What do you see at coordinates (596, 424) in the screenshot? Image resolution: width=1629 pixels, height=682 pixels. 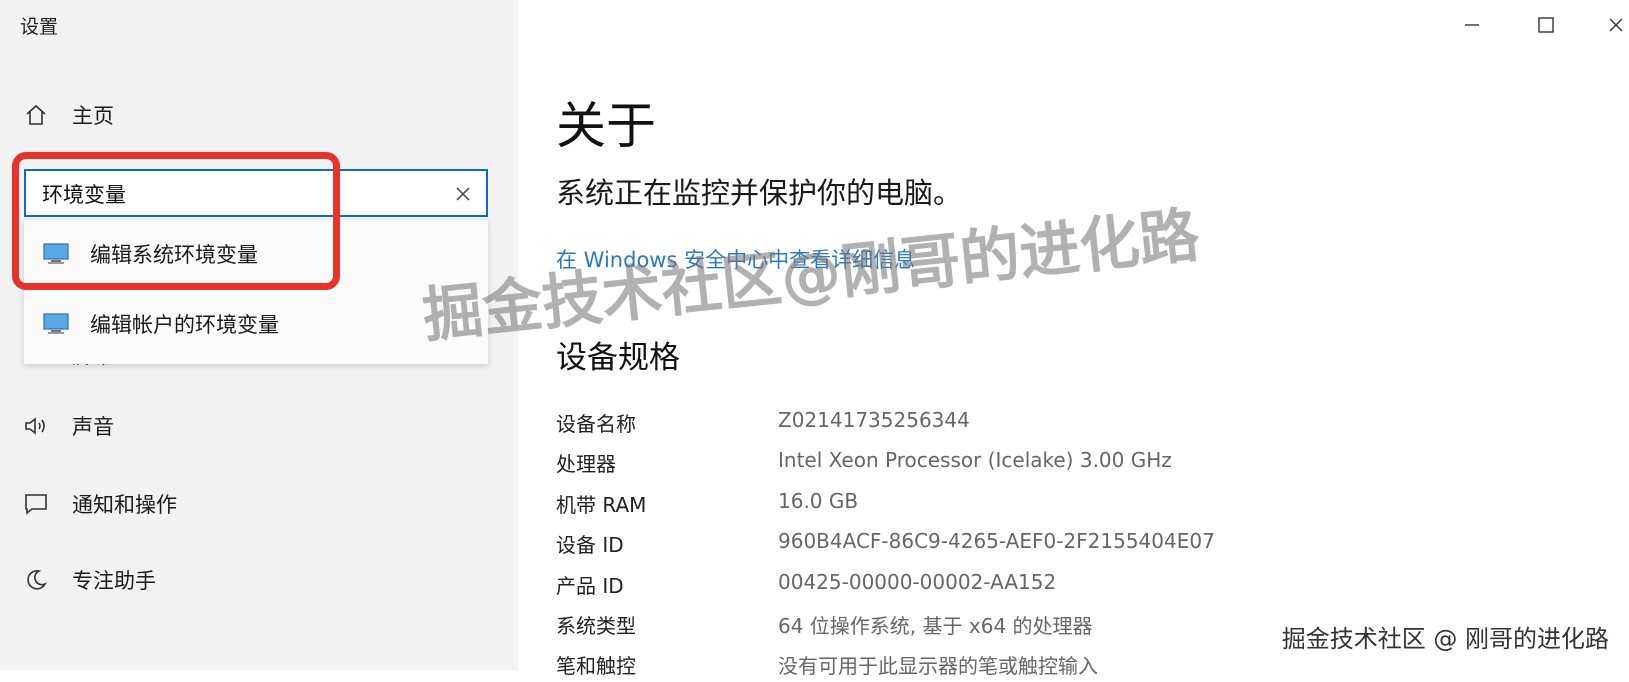 I see `spec-key: 设备名称` at bounding box center [596, 424].